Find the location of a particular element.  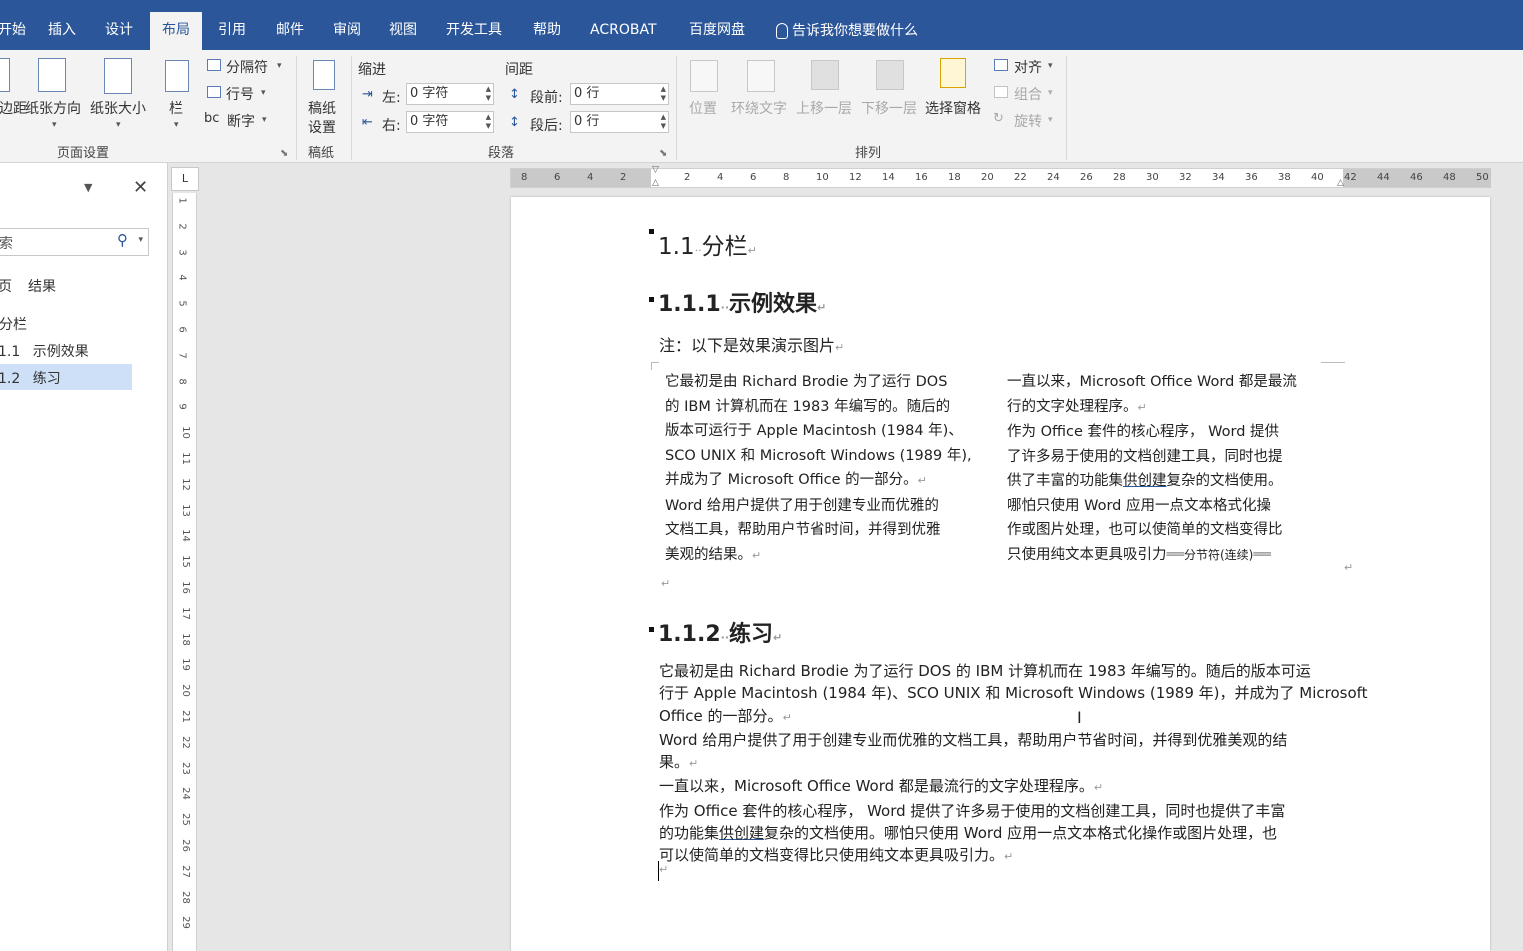

align-icon is located at coordinates (1001, 65).